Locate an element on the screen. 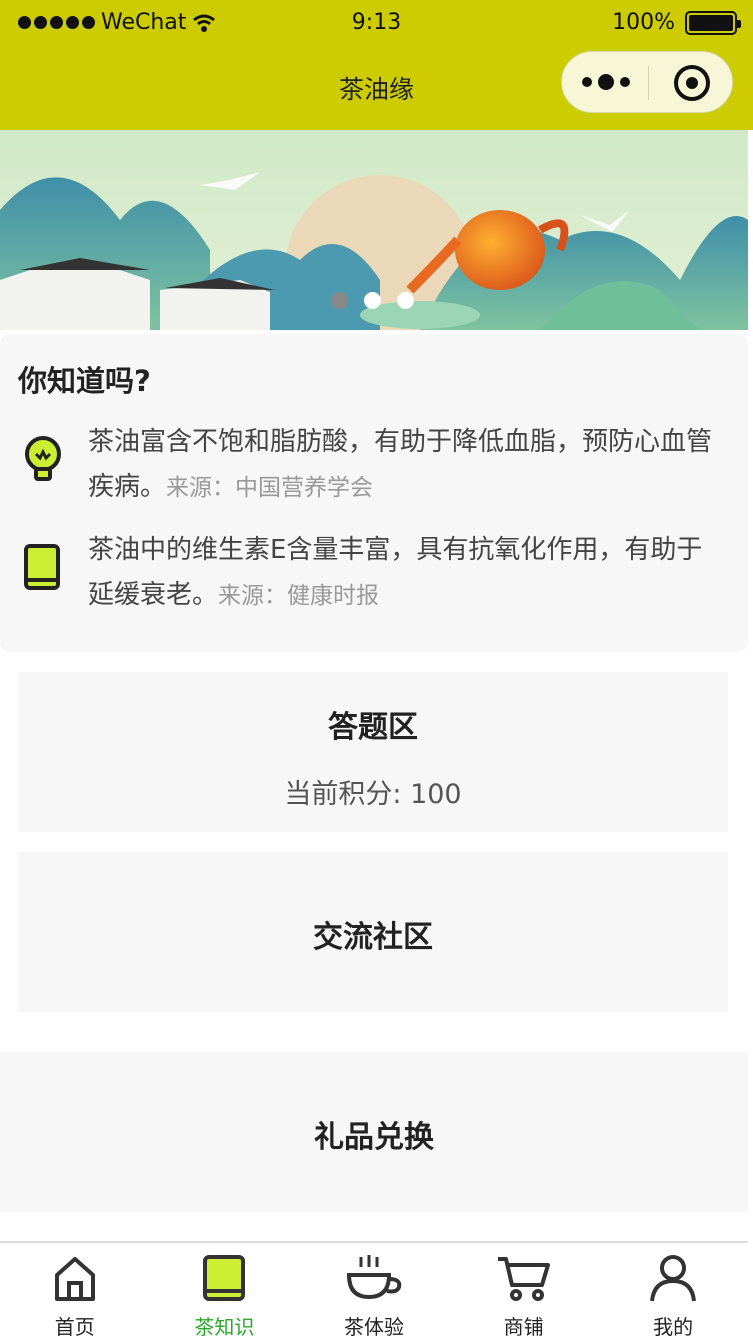  fact-text: 茶油中的维生素E含量丰富，具有抗氧化作用，有助于延缓衰老。 is located at coordinates (395, 572).